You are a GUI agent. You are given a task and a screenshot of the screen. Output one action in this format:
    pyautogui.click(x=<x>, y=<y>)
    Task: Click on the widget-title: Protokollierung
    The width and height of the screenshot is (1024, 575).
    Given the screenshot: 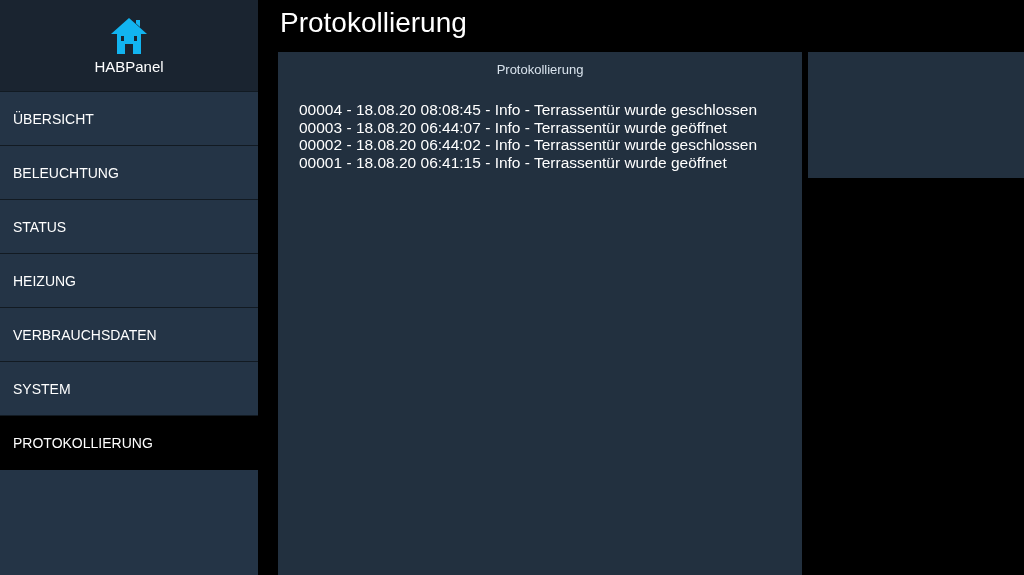 What is the action you would take?
    pyautogui.click(x=540, y=69)
    